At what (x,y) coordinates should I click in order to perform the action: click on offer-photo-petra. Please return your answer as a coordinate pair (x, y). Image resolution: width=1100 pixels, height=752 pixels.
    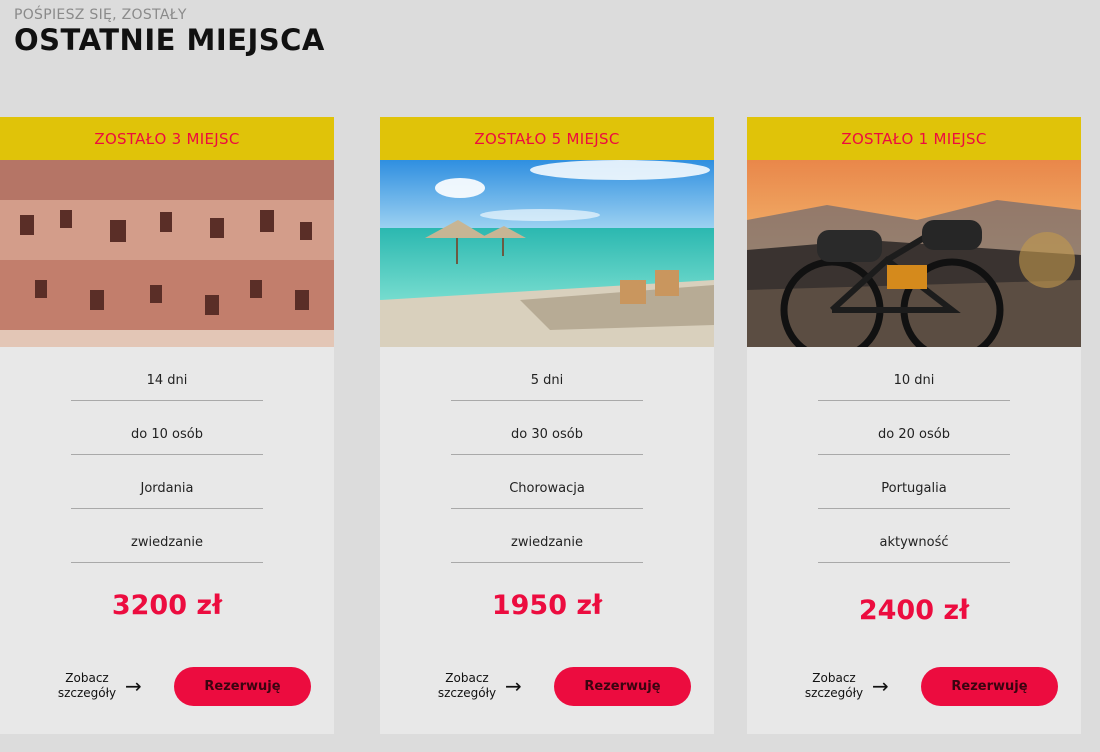
    Looking at the image, I should click on (167, 253).